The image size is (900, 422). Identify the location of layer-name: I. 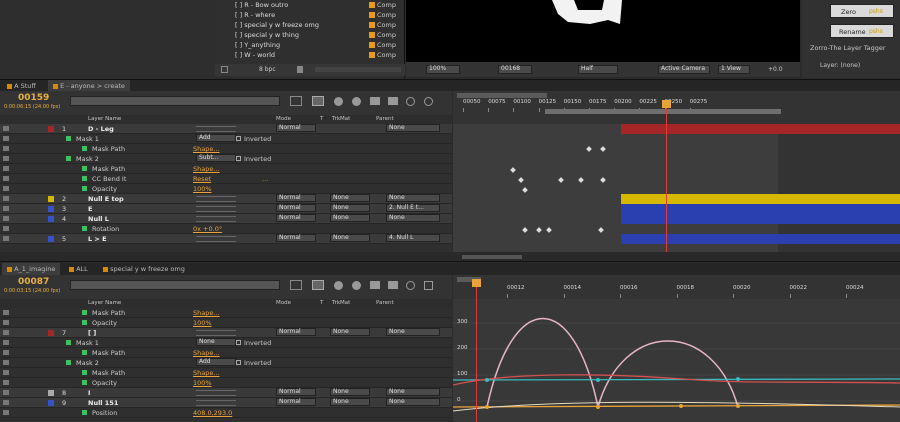
(89, 392).